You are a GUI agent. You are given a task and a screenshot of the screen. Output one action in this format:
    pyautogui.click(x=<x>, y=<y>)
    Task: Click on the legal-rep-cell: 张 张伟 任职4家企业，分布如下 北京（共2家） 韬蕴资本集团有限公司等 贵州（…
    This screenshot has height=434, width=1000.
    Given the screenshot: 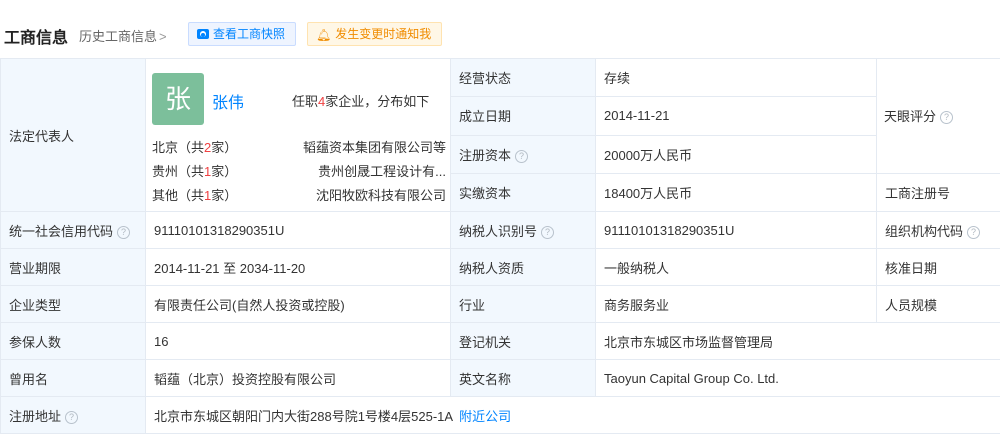 What is the action you would take?
    pyautogui.click(x=298, y=135)
    